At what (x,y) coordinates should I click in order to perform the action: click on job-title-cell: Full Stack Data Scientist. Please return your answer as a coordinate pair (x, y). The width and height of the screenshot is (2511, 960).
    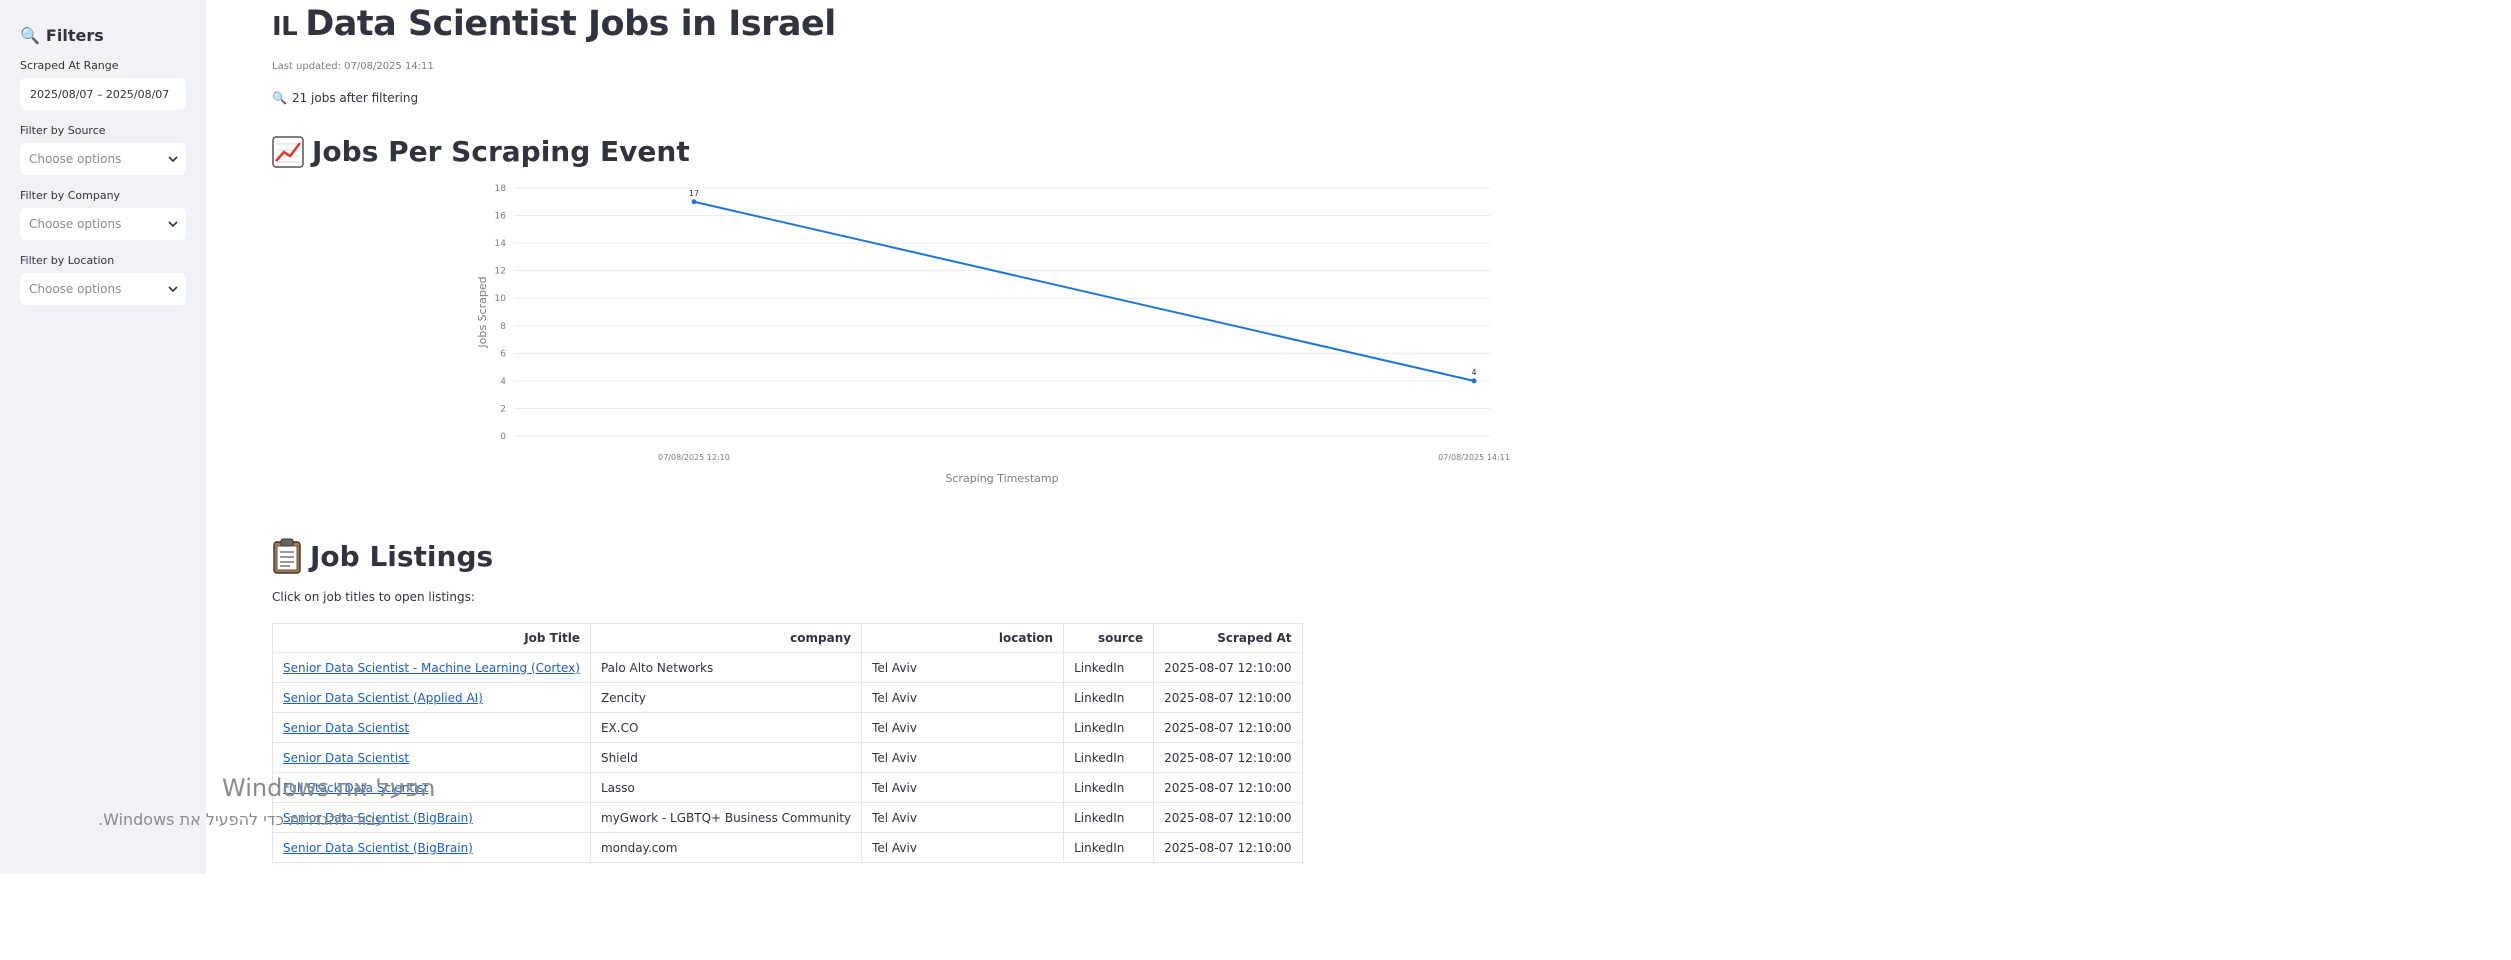
    Looking at the image, I should click on (431, 787).